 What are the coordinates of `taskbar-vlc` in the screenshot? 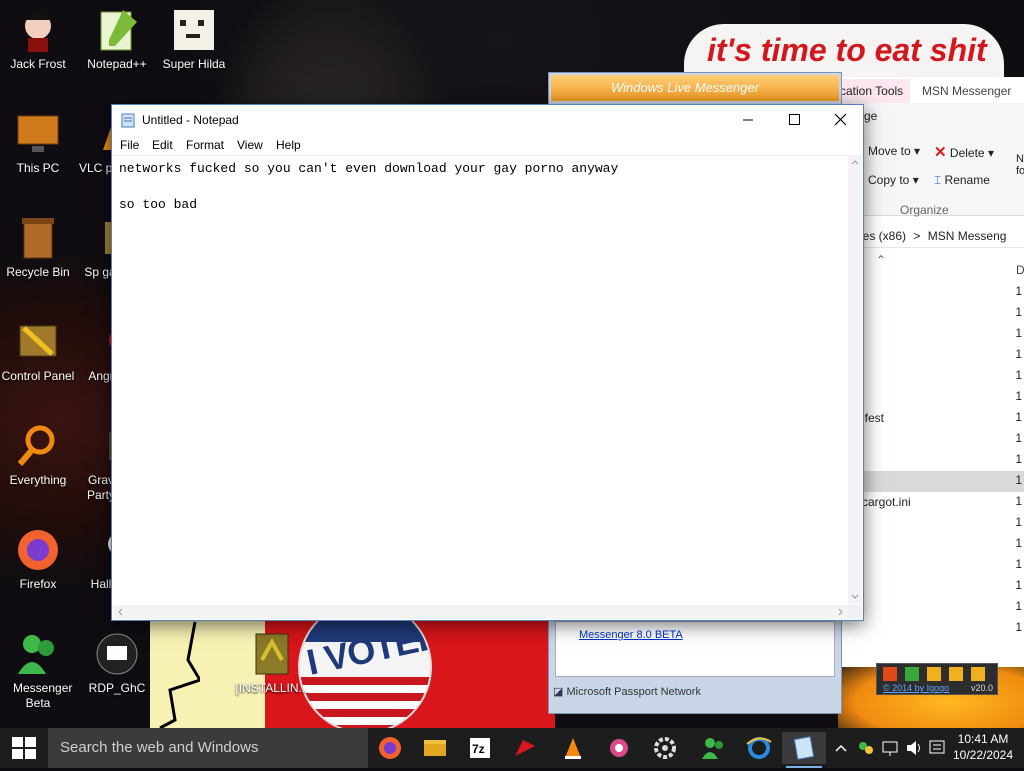 It's located at (573, 748).